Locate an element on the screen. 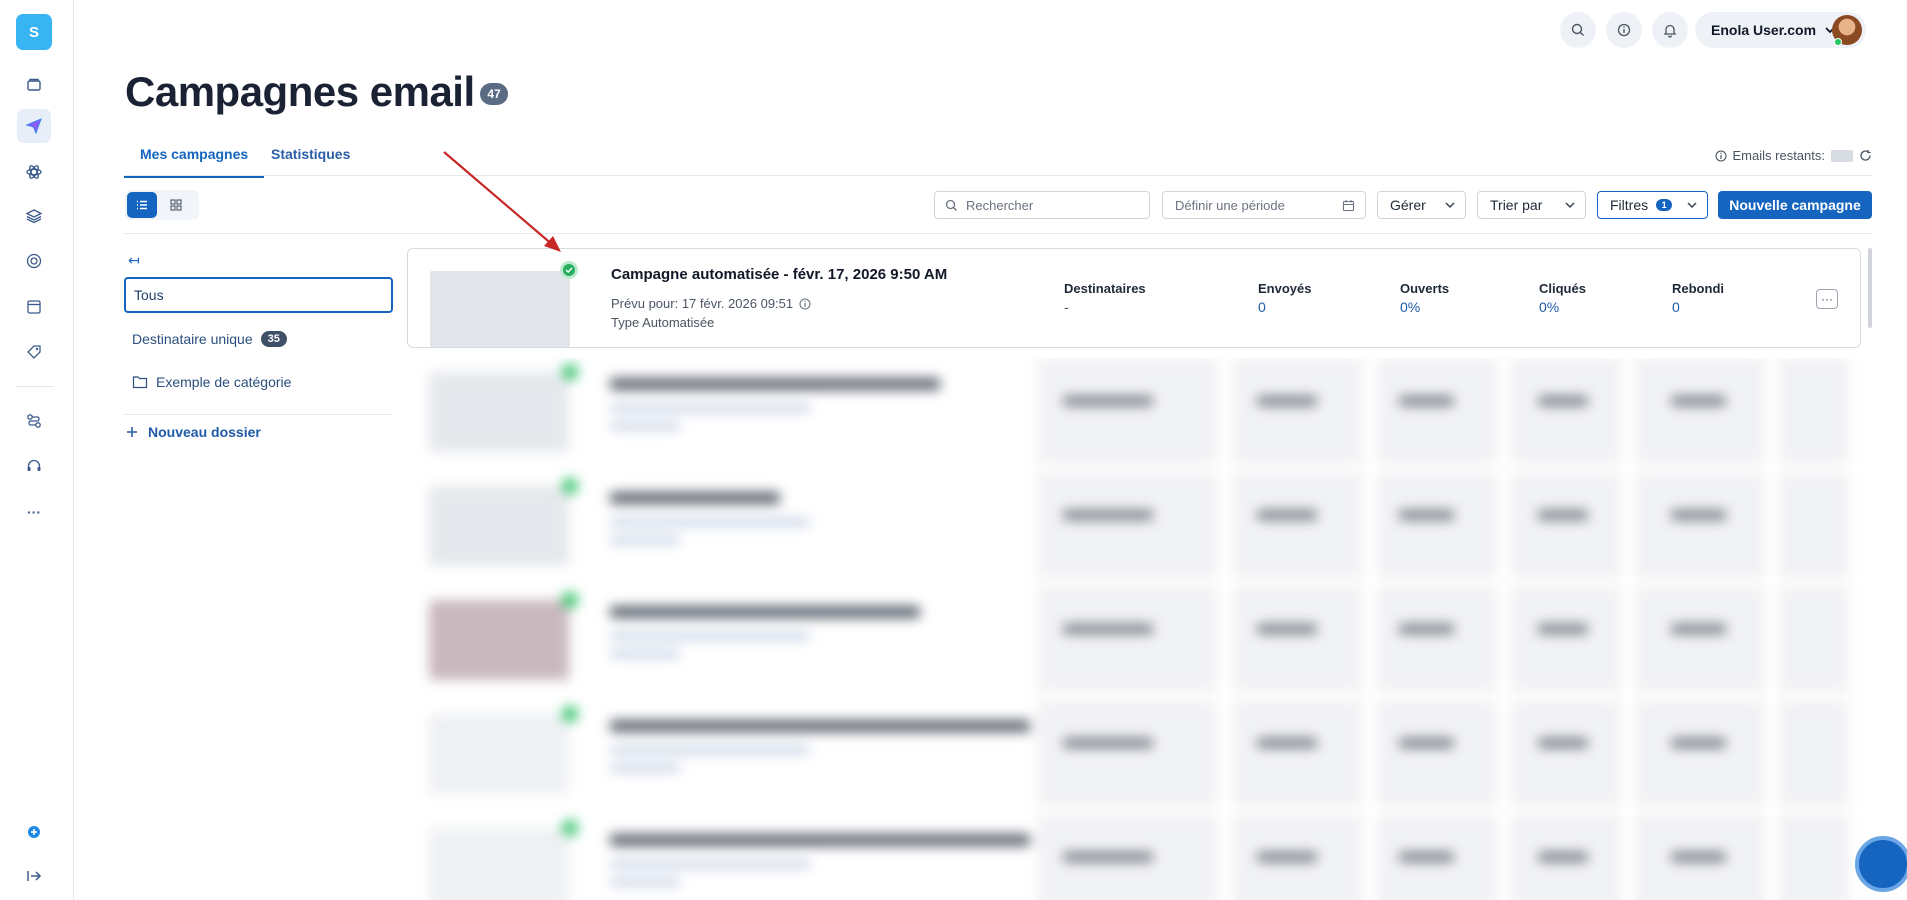 This screenshot has height=900, width=1907. user-menu: Enola User.com is located at coordinates (1780, 30).